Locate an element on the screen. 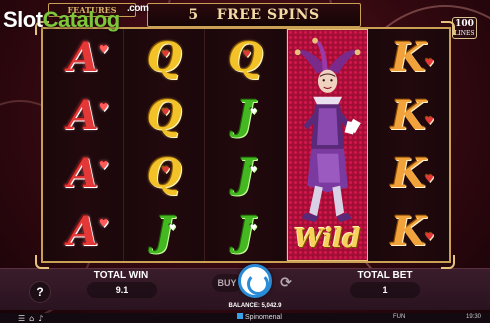 This screenshot has width=490, height=323. spin-button is located at coordinates (255, 281).